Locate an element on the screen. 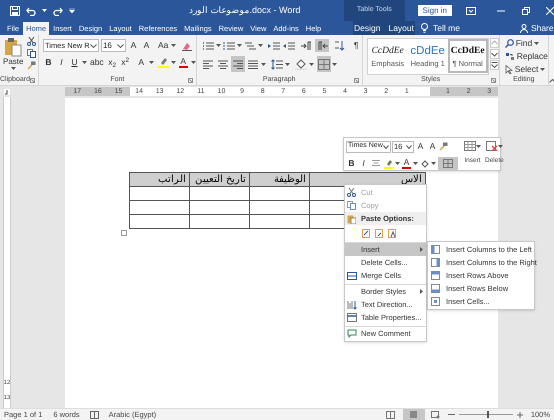  customize-caret-icon is located at coordinates (72, 10).